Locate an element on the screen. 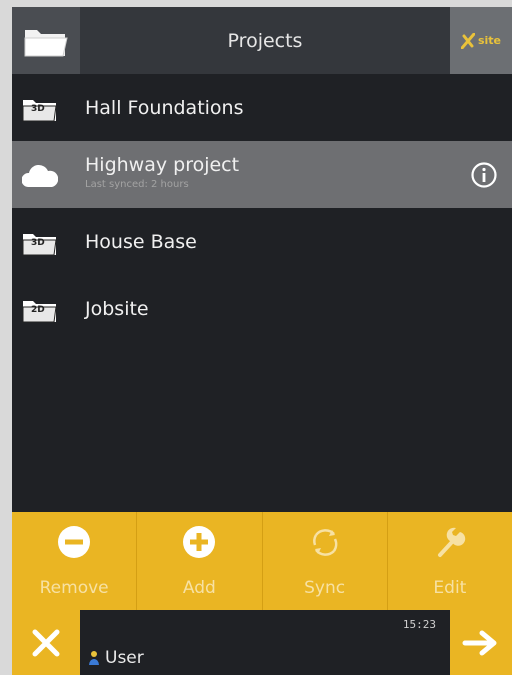  project-name: Hall Foundations is located at coordinates (164, 107).